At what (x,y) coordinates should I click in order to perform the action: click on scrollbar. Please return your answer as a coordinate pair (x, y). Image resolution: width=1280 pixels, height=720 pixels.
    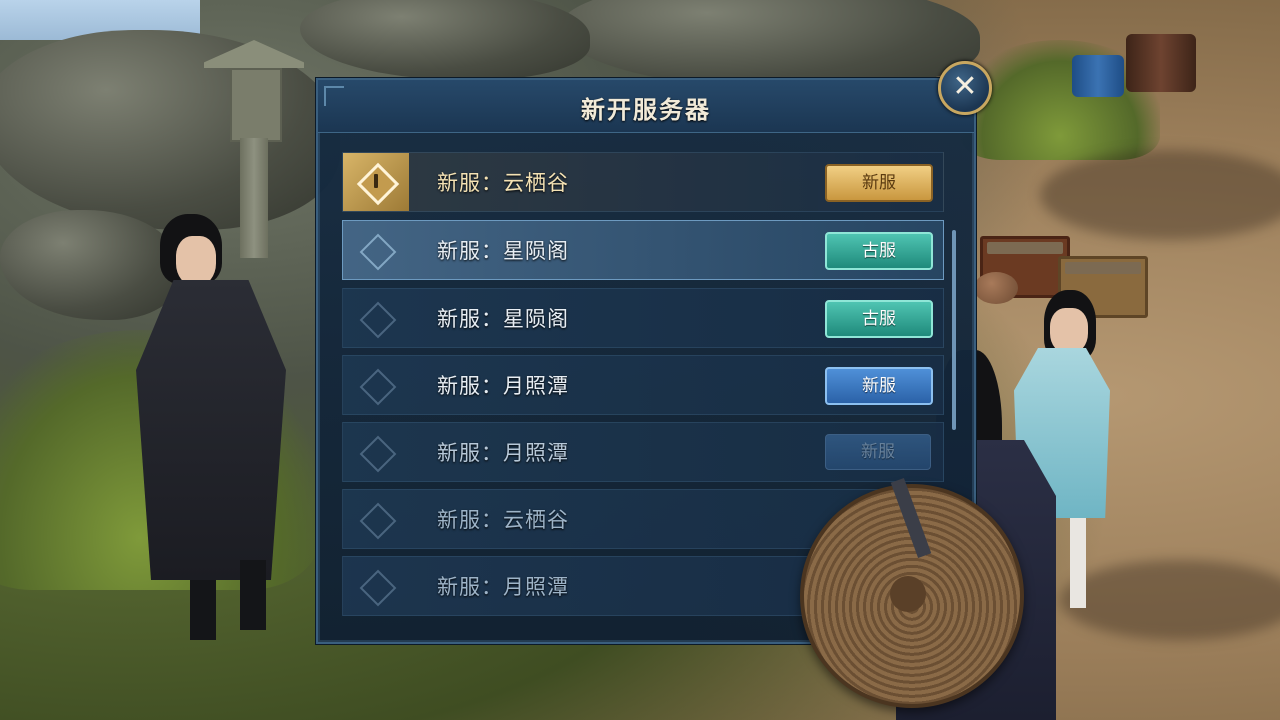
    Looking at the image, I should click on (954, 330).